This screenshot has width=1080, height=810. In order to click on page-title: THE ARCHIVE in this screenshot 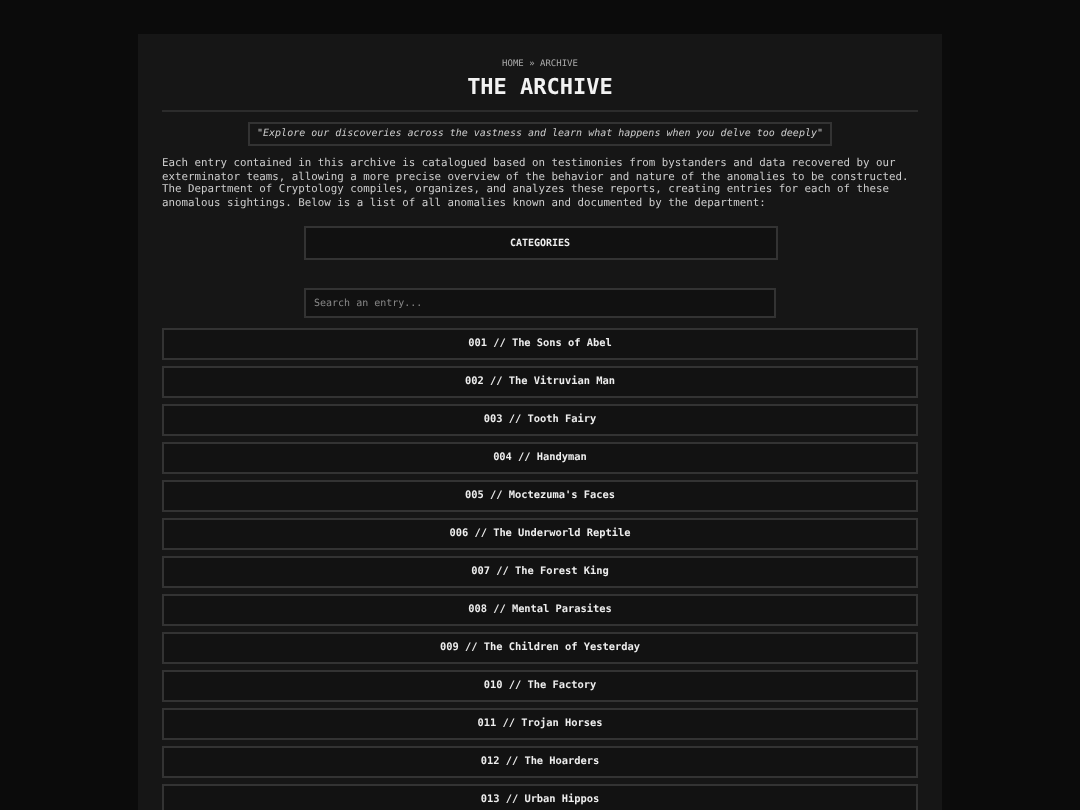, I will do `click(540, 87)`.